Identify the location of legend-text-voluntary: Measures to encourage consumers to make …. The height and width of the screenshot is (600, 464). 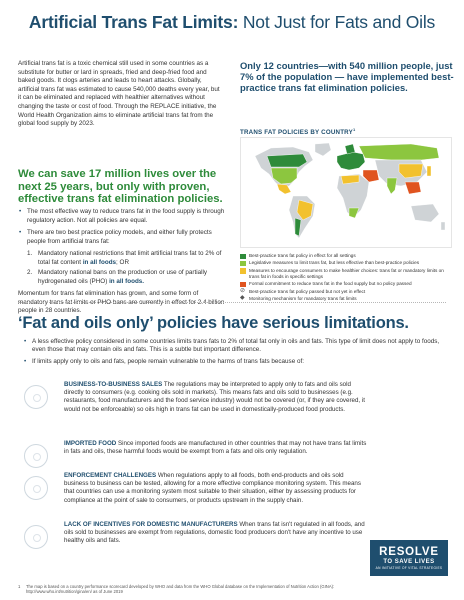
(346, 273).